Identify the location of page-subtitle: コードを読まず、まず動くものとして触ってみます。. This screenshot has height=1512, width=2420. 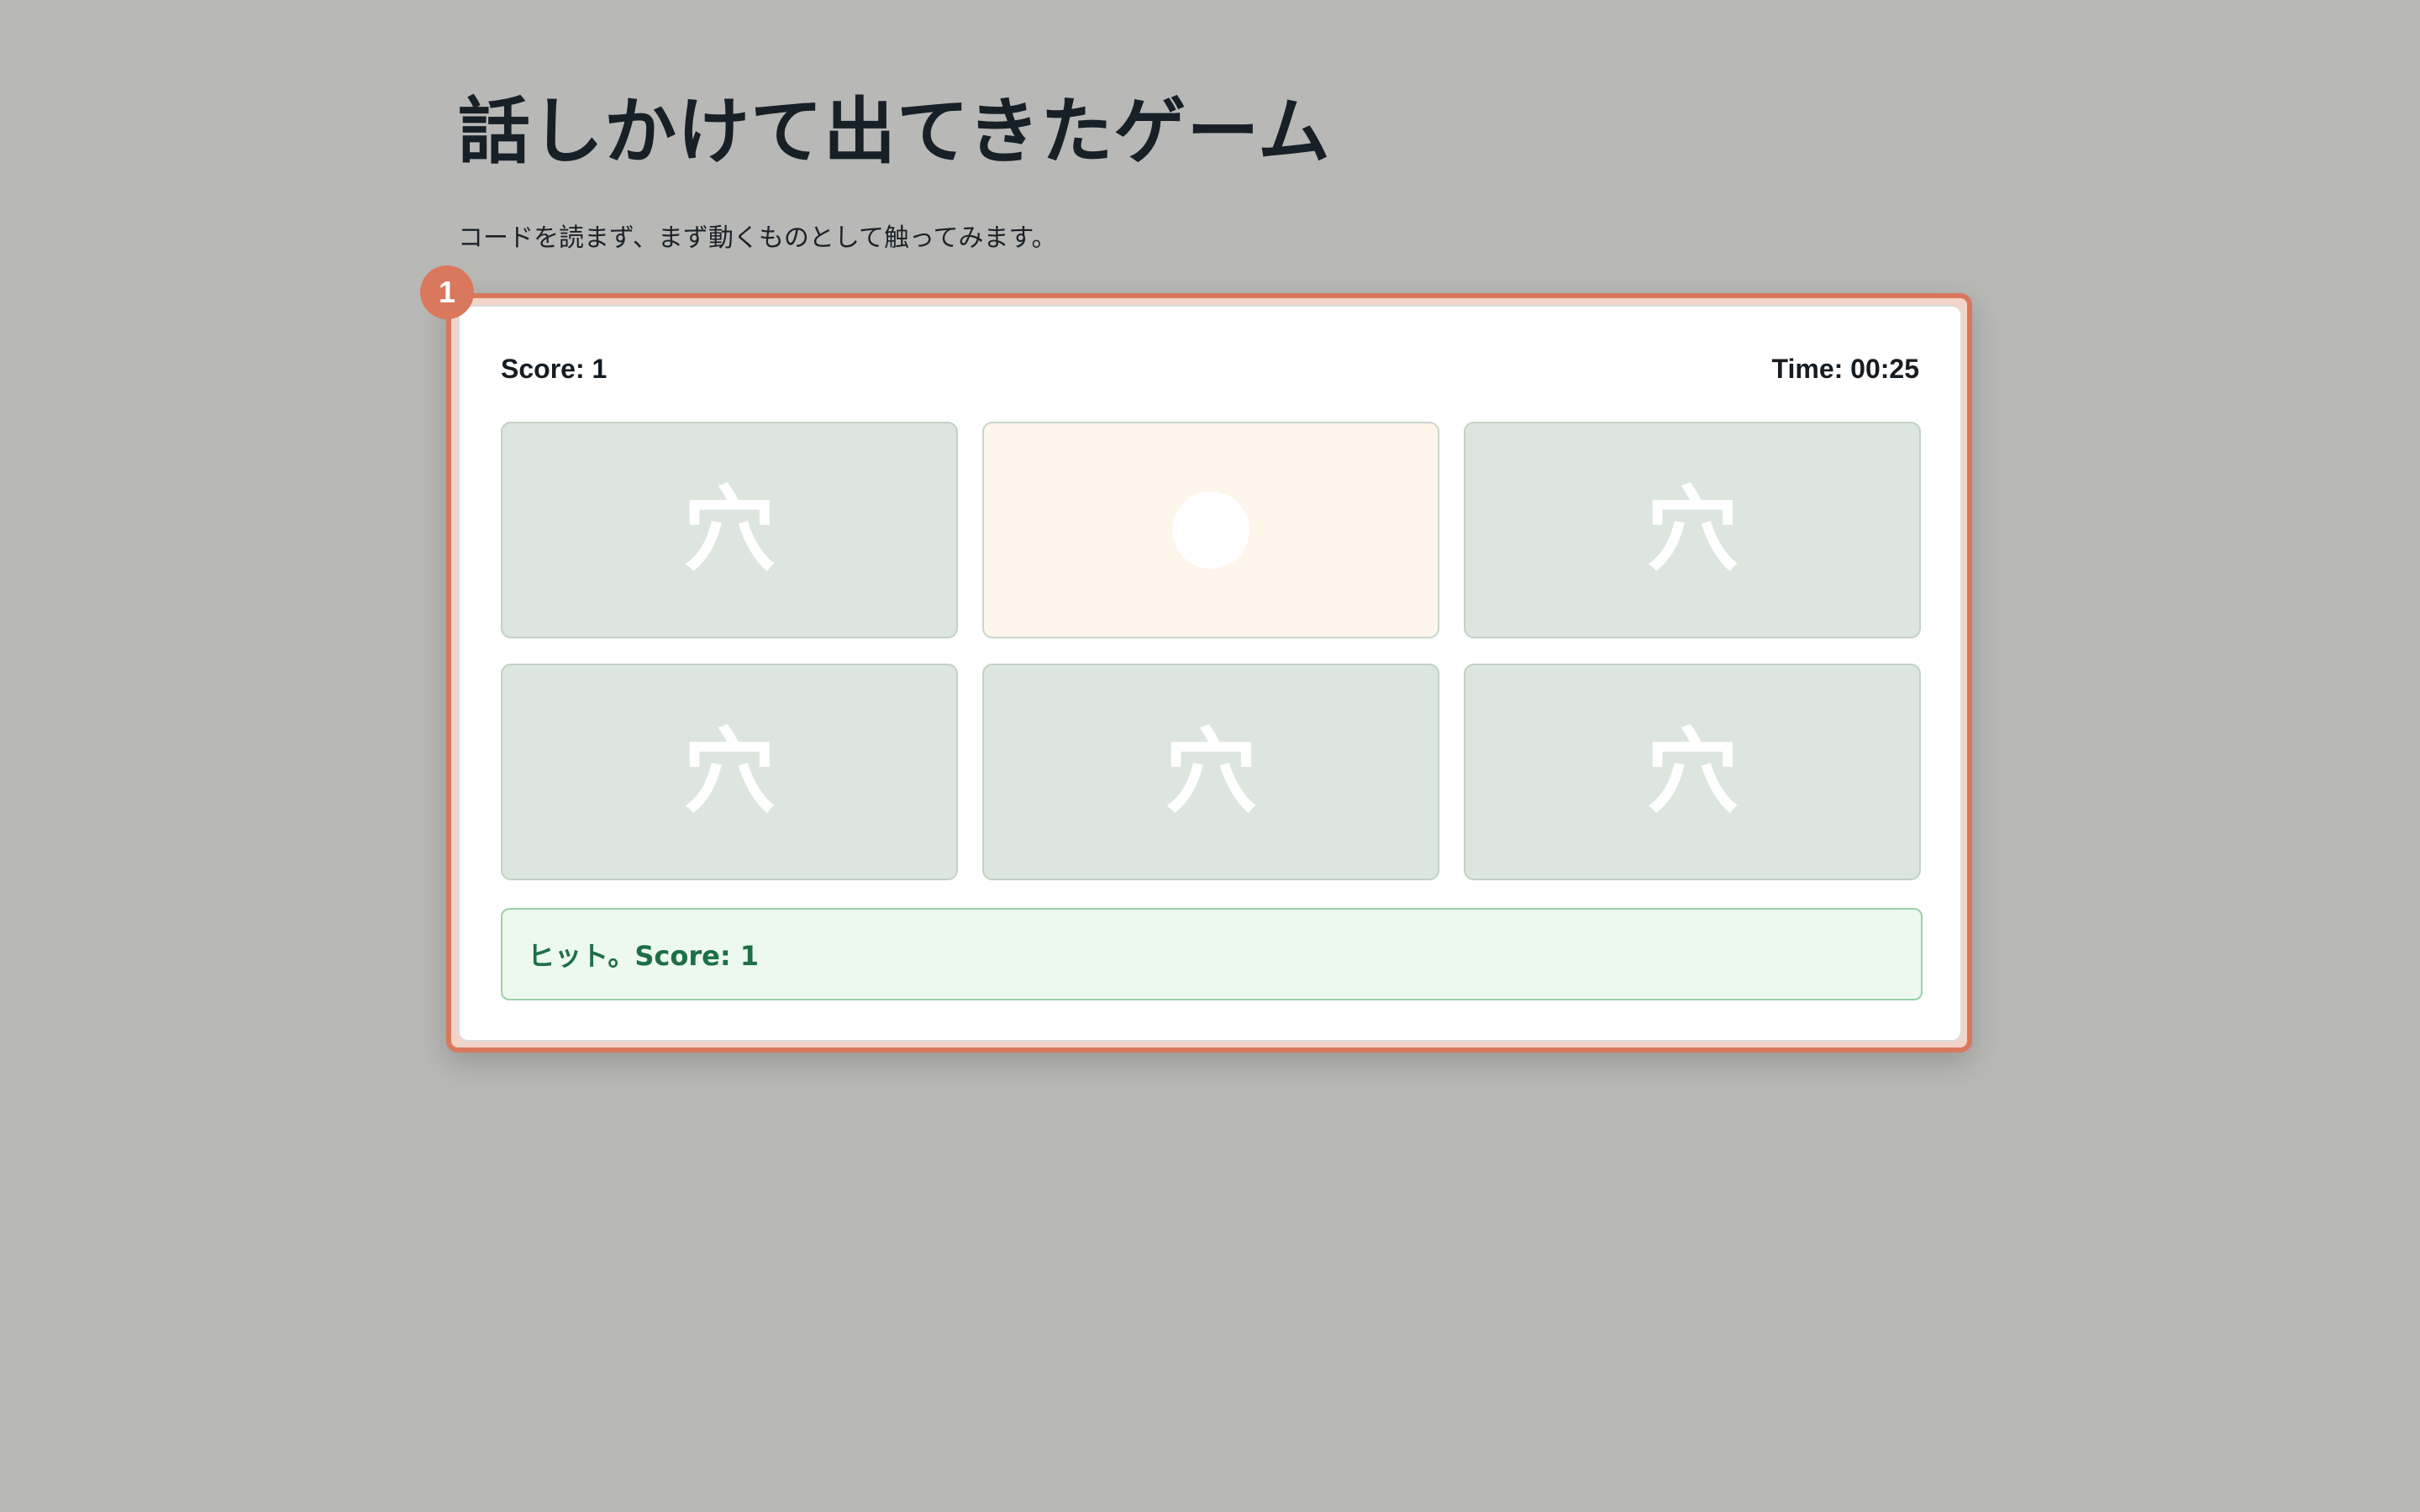
(757, 238).